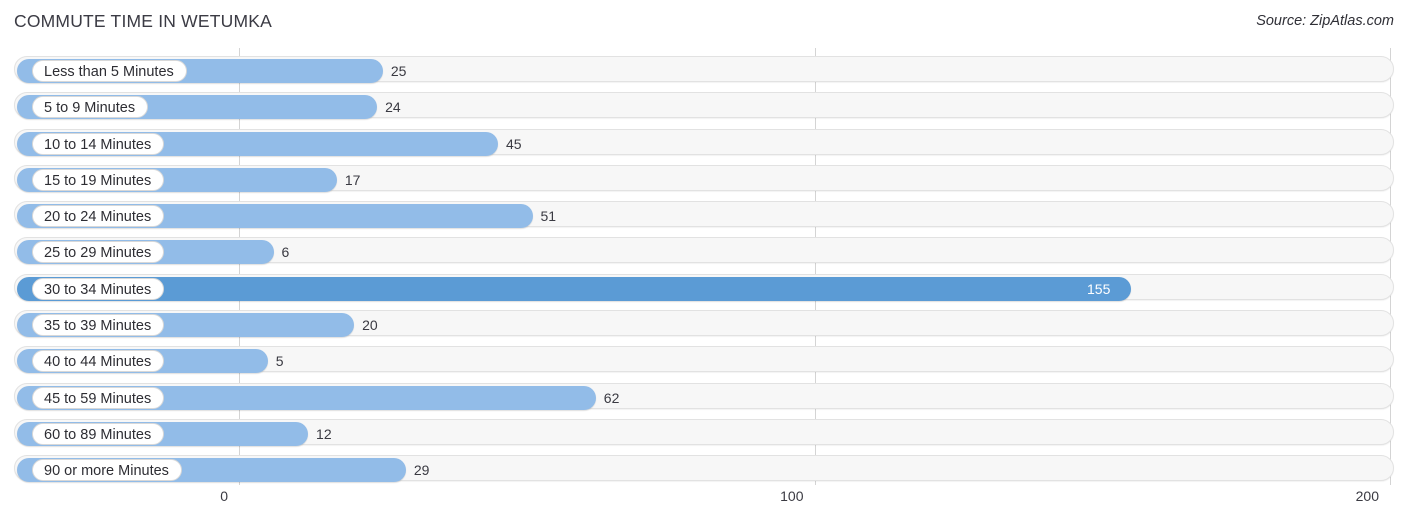 Image resolution: width=1406 pixels, height=523 pixels. Describe the element at coordinates (792, 496) in the screenshot. I see `x-tick-label: 100` at that location.